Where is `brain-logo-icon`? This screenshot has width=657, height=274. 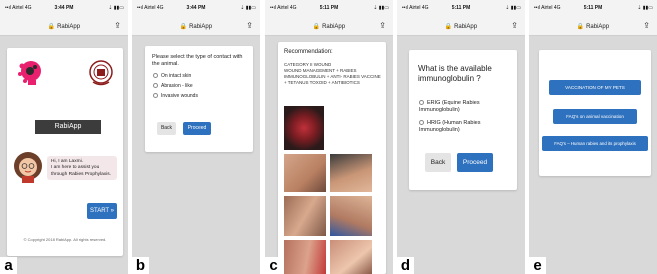
brain-logo-icon is located at coordinates (29, 73).